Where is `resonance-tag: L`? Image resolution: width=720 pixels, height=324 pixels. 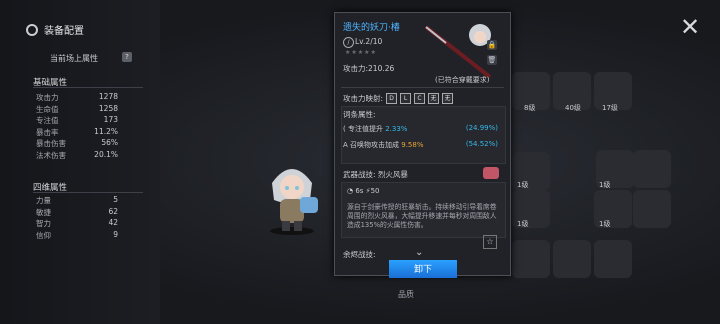 resonance-tag: L is located at coordinates (406, 98).